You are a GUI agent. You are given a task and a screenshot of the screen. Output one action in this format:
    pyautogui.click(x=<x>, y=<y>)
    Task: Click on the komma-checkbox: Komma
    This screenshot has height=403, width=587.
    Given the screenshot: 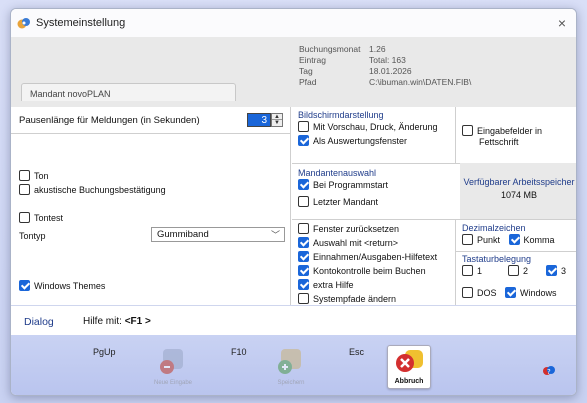 What is the action you would take?
    pyautogui.click(x=531, y=239)
    